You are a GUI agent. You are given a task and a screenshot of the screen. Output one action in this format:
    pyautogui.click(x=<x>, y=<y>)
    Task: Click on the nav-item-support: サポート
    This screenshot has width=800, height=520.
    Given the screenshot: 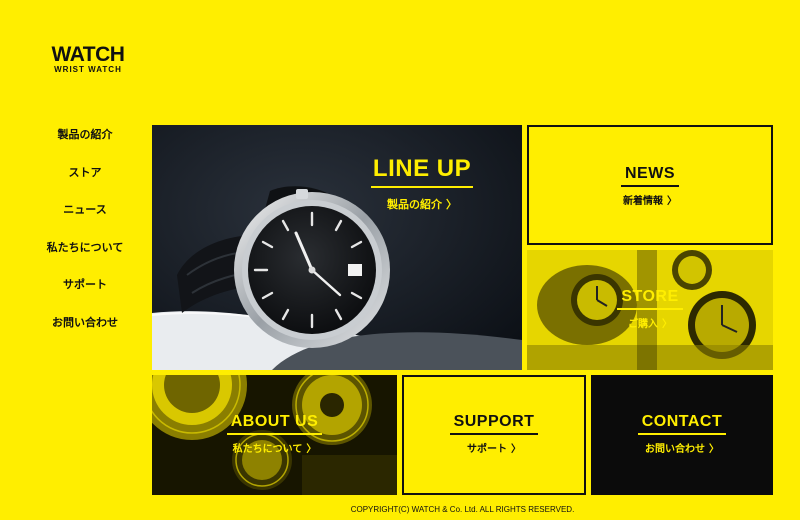 What is the action you would take?
    pyautogui.click(x=85, y=293)
    